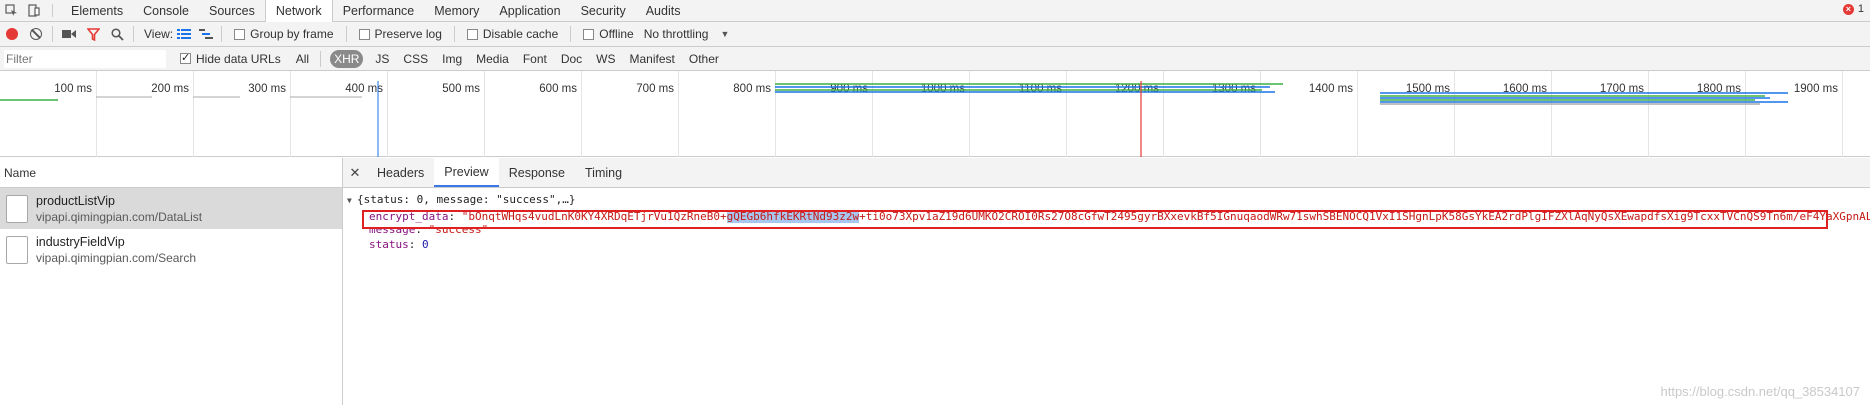 The width and height of the screenshot is (1870, 405). I want to click on tab-elements: Elements, so click(97, 10).